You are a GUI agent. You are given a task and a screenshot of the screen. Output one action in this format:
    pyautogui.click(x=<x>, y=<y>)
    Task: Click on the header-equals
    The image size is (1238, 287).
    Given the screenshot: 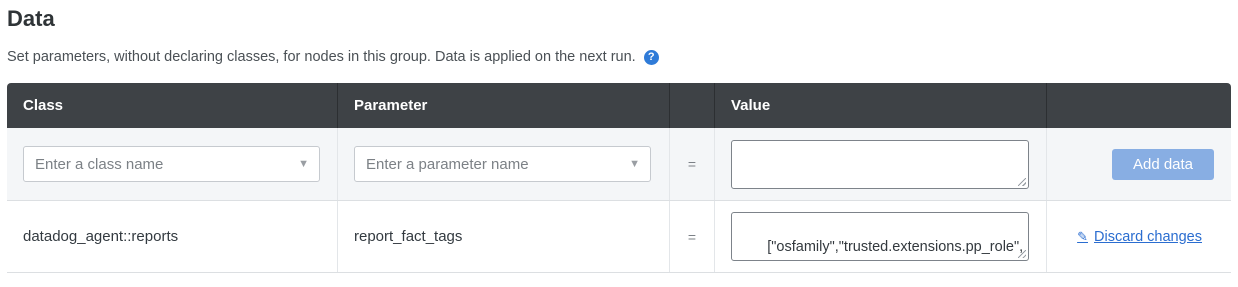 What is the action you would take?
    pyautogui.click(x=692, y=105)
    